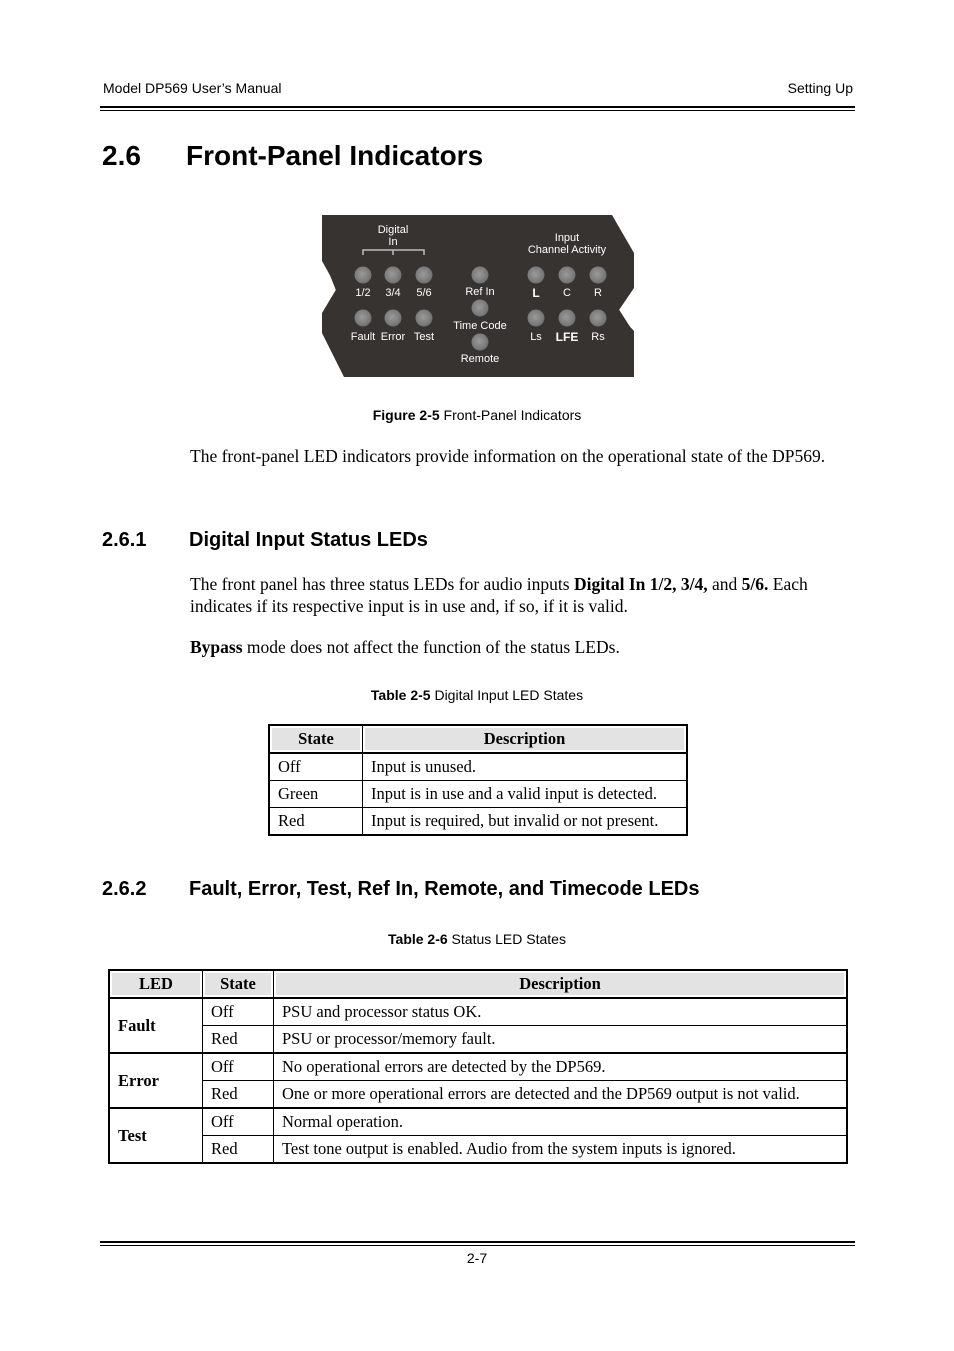 Image resolution: width=954 pixels, height=1351 pixels. What do you see at coordinates (121, 155) in the screenshot?
I see `section-number: 2.6` at bounding box center [121, 155].